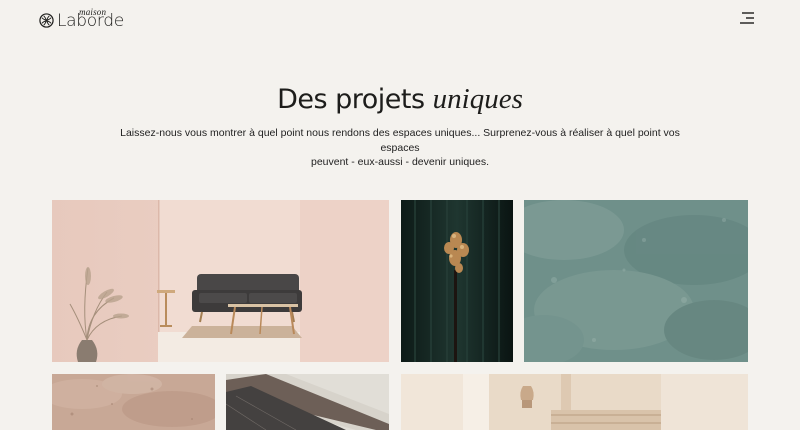  Describe the element at coordinates (477, 99) in the screenshot. I see `title-italic: uniques` at that location.